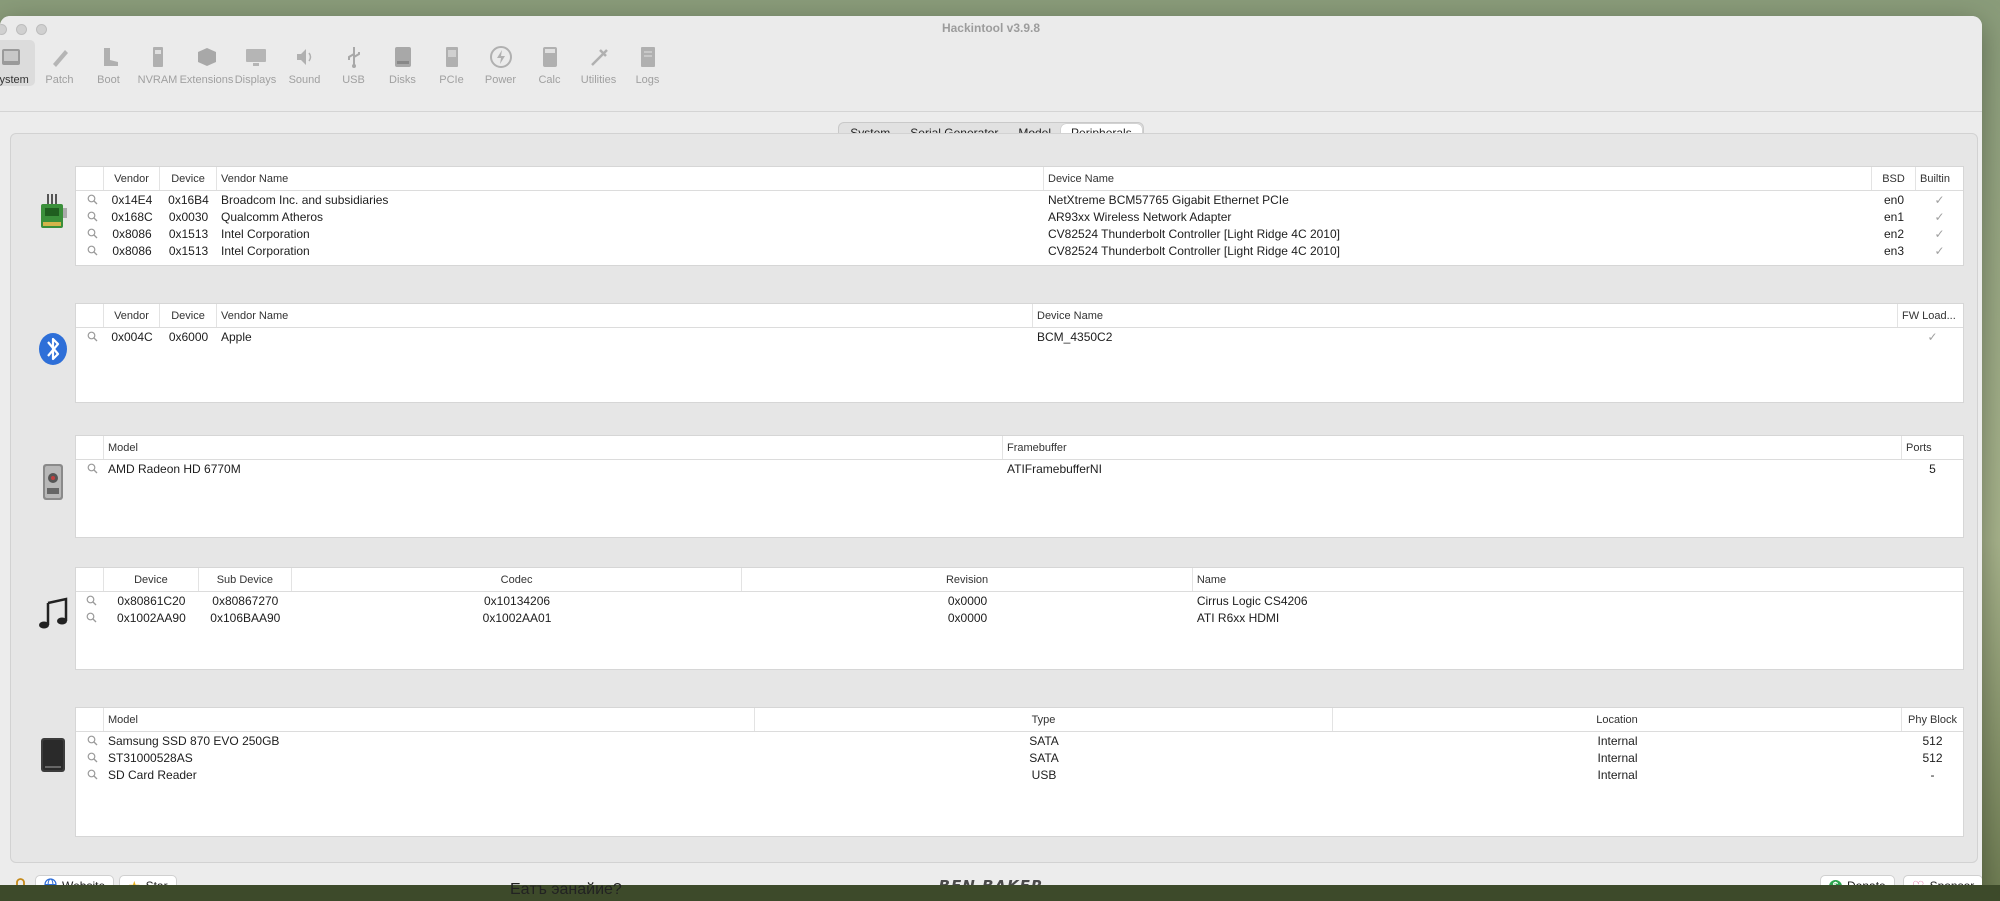 This screenshot has height=901, width=2000. Describe the element at coordinates (1044, 719) in the screenshot. I see `col-type: Type` at that location.